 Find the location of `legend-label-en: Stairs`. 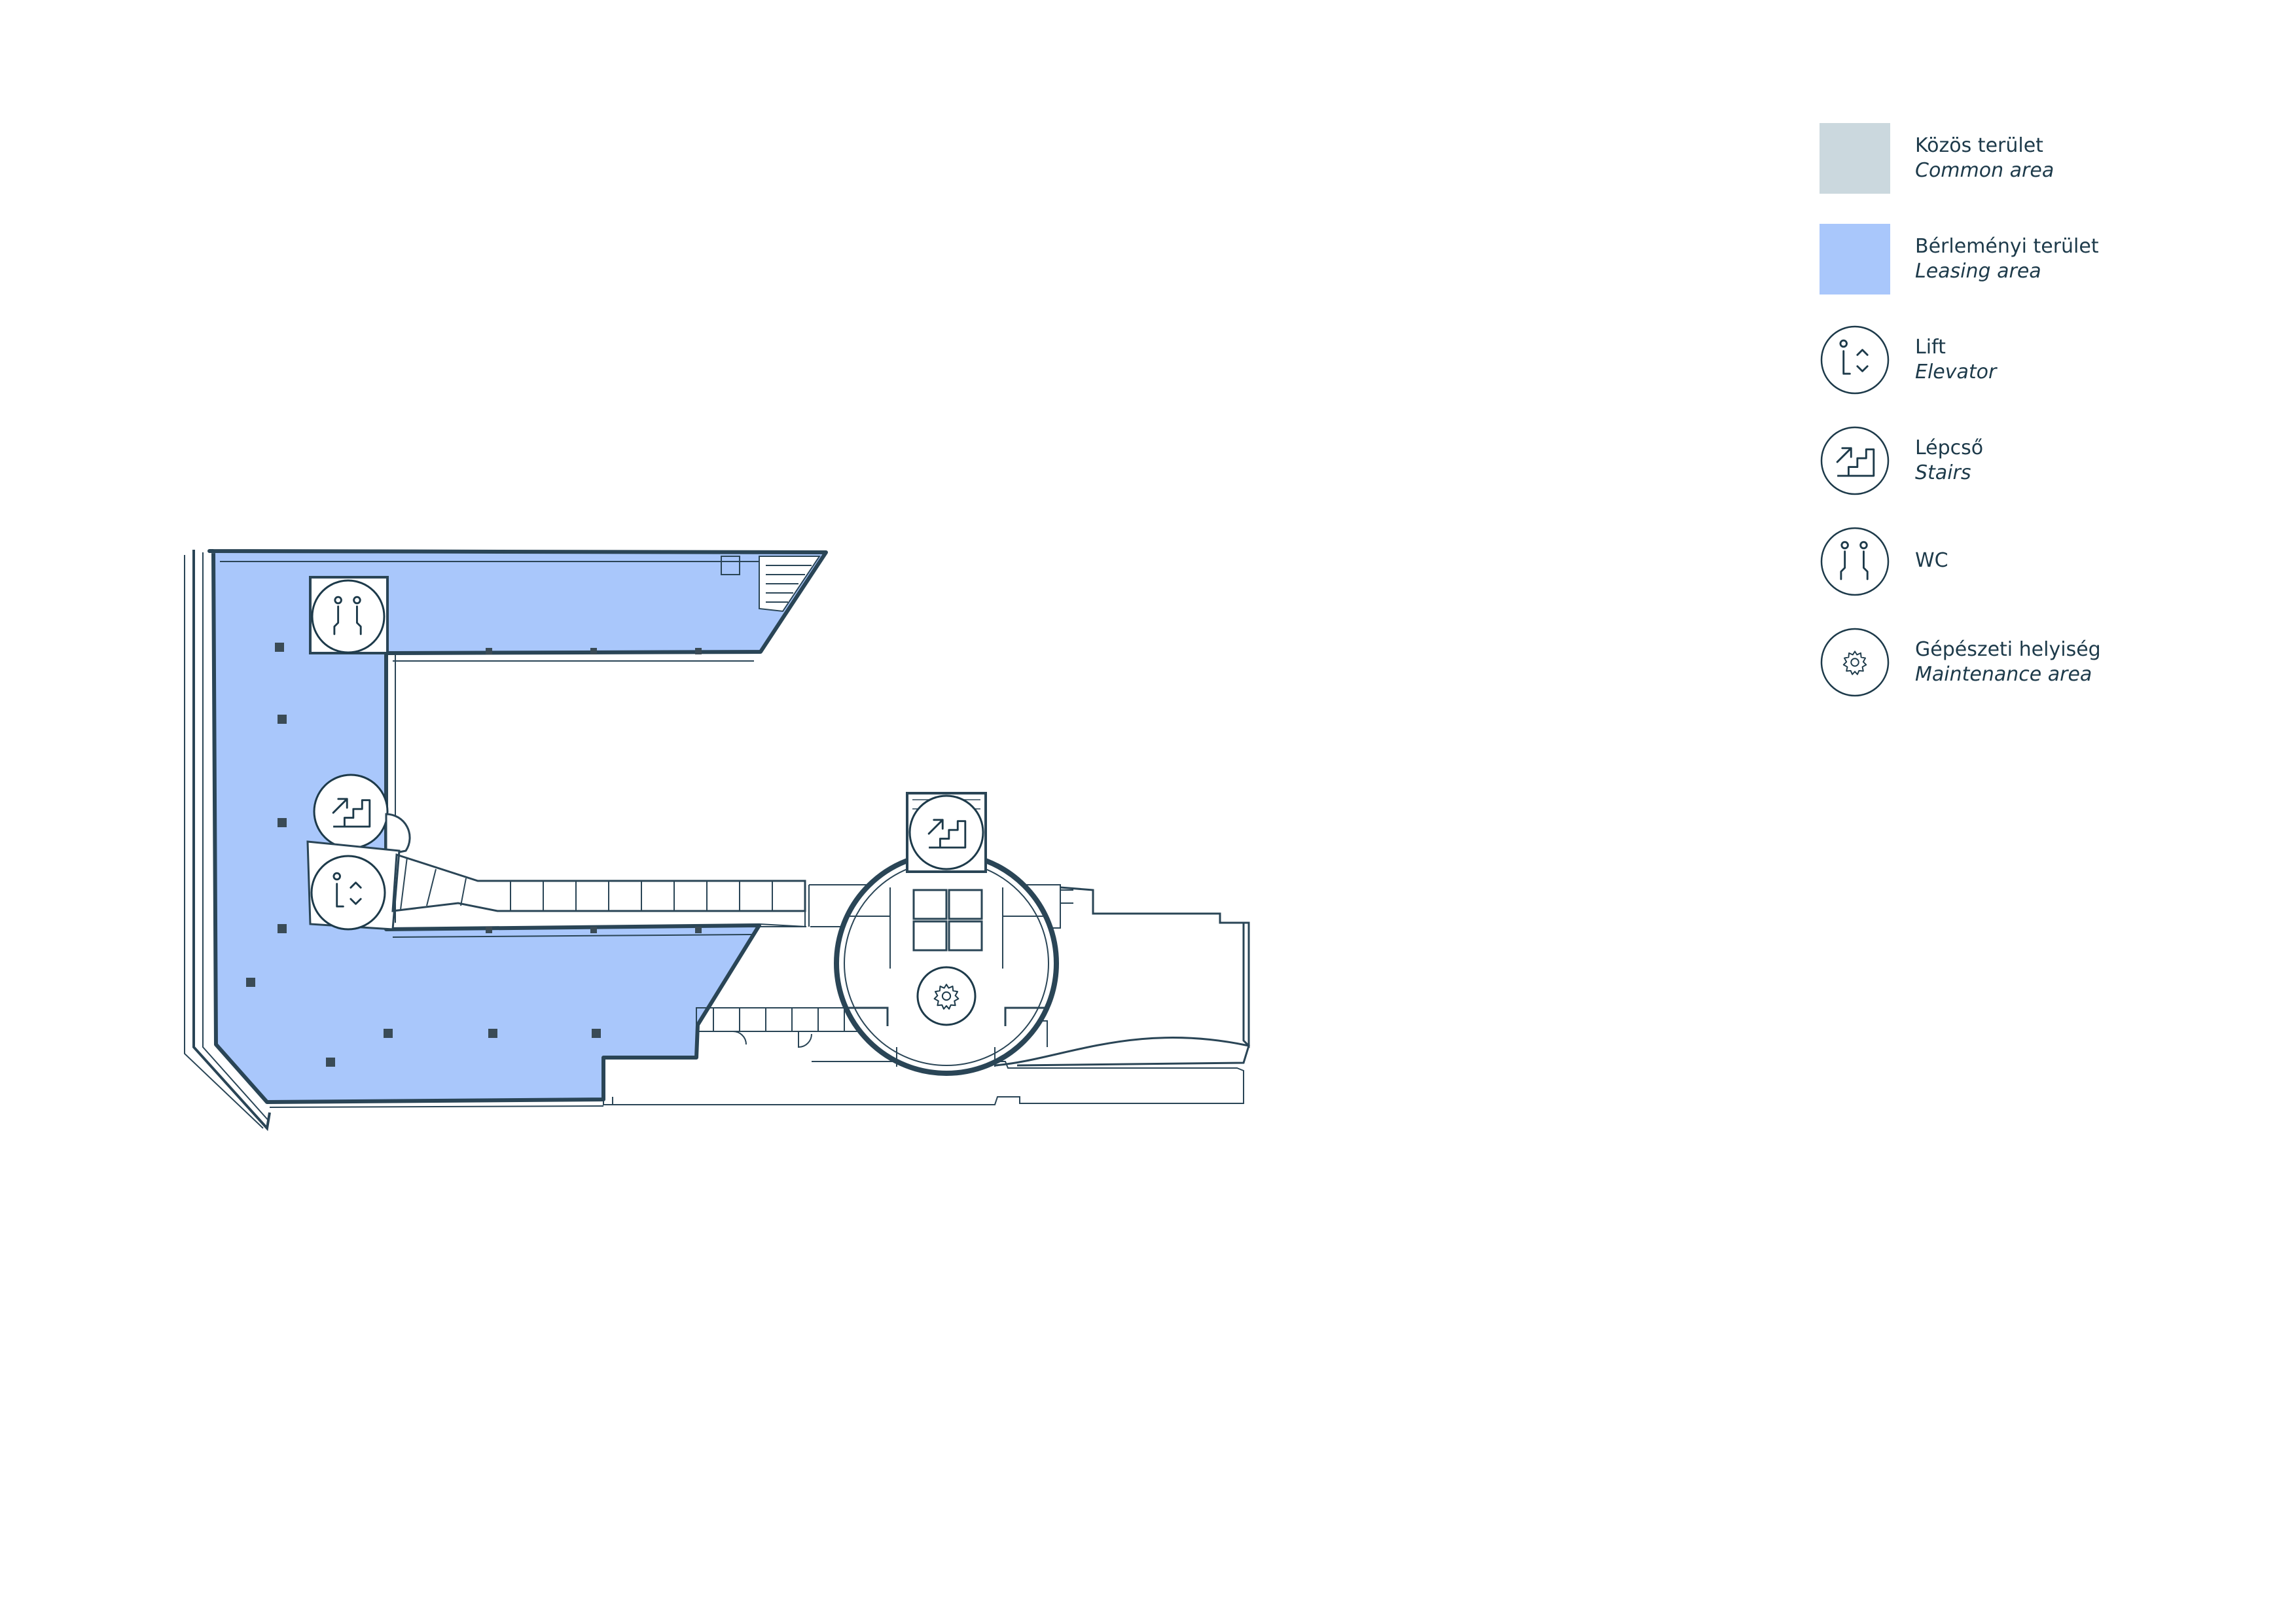

legend-label-en: Stairs is located at coordinates (1943, 473).